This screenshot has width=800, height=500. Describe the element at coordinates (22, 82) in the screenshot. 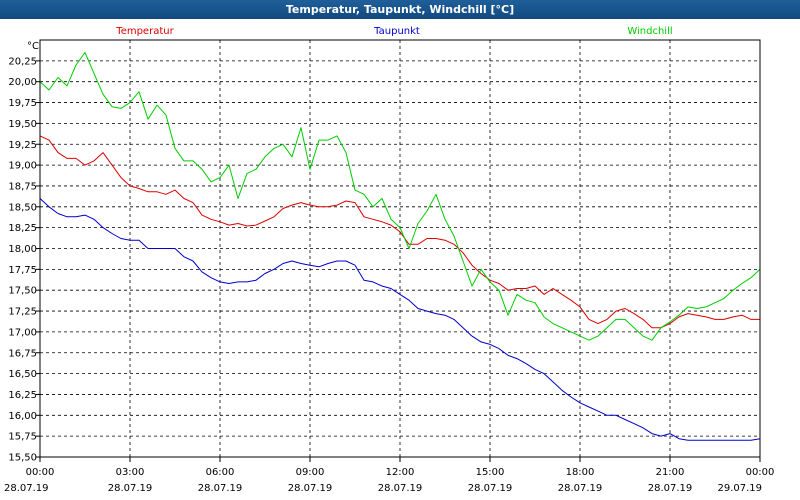

I see `y-tick-label: 20,00` at that location.